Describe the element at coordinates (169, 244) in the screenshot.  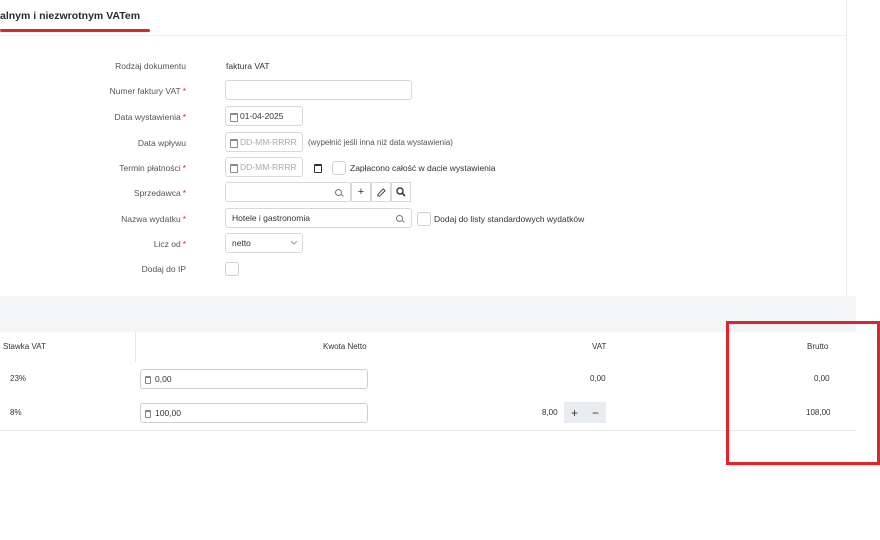
I see `licz-od-label: Licz od *` at that location.